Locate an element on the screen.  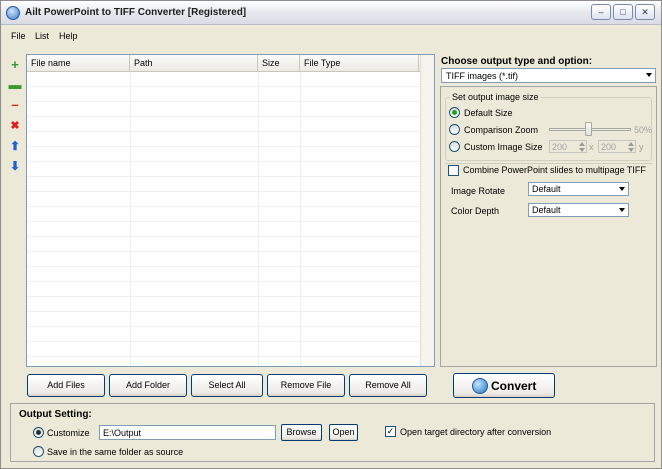
size-x-label: x is located at coordinates (591, 147).